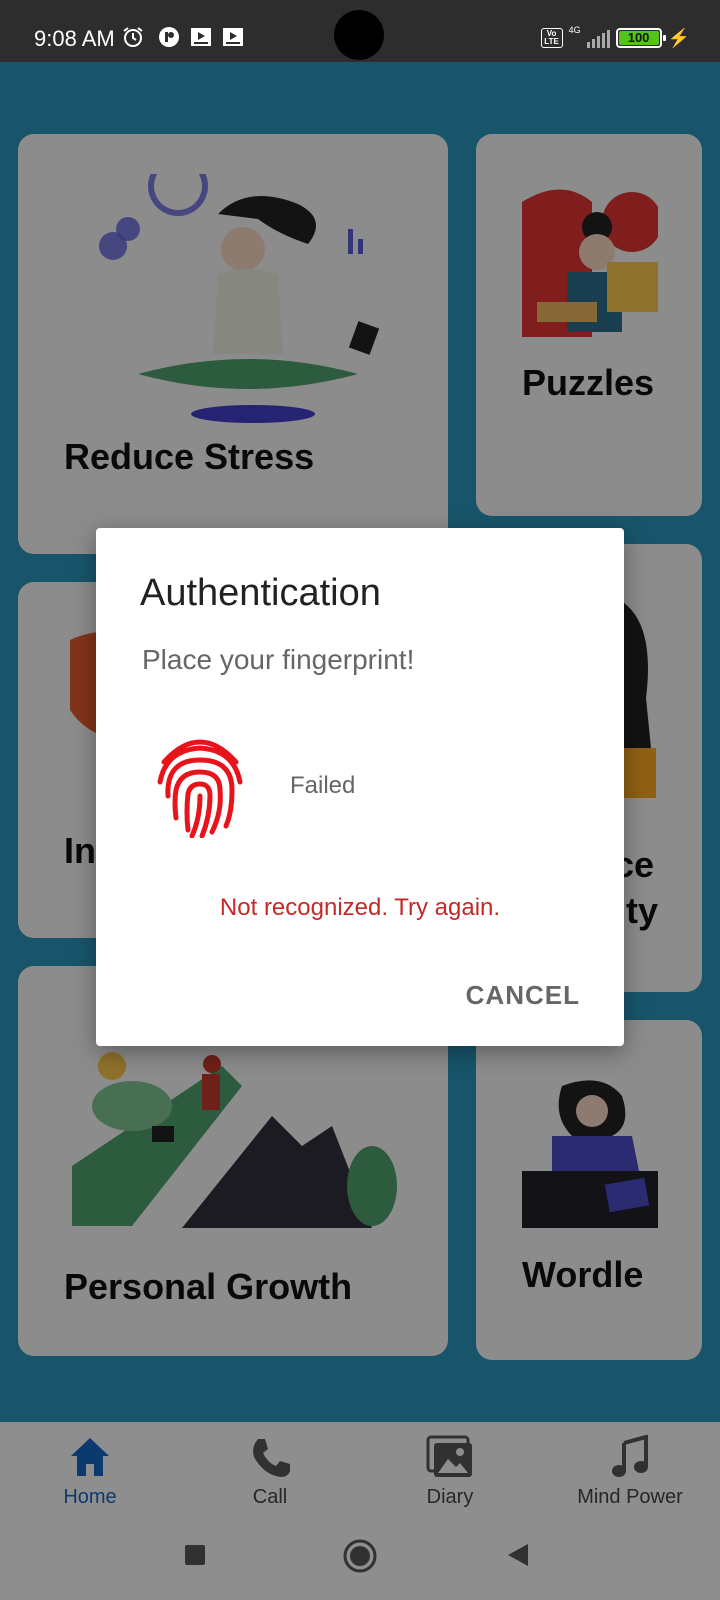  I want to click on dialog-subtitle: Place your fingerprint!, so click(278, 659).